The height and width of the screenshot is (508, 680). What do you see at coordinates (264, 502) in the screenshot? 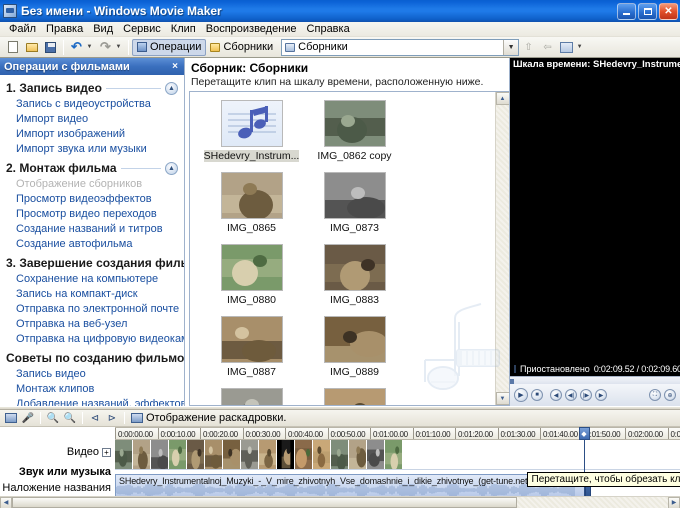
I see `hscroll-thumb` at bounding box center [264, 502].